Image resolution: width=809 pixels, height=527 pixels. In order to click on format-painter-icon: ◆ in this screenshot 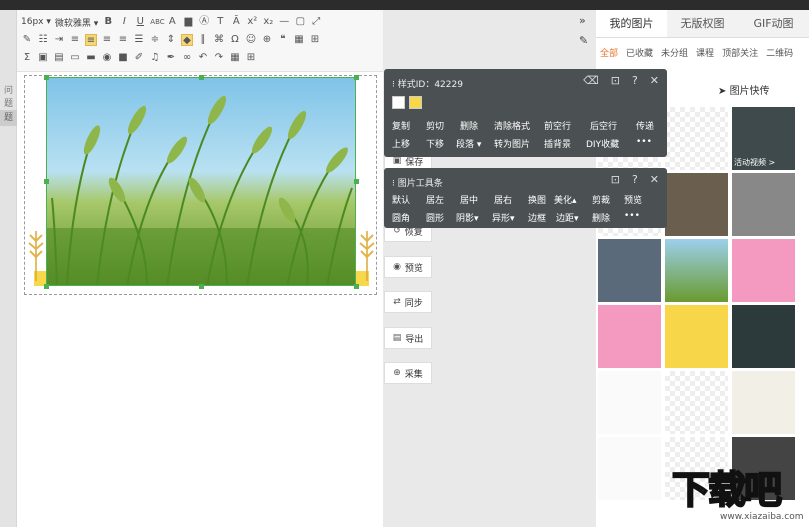, I will do `click(187, 40)`.